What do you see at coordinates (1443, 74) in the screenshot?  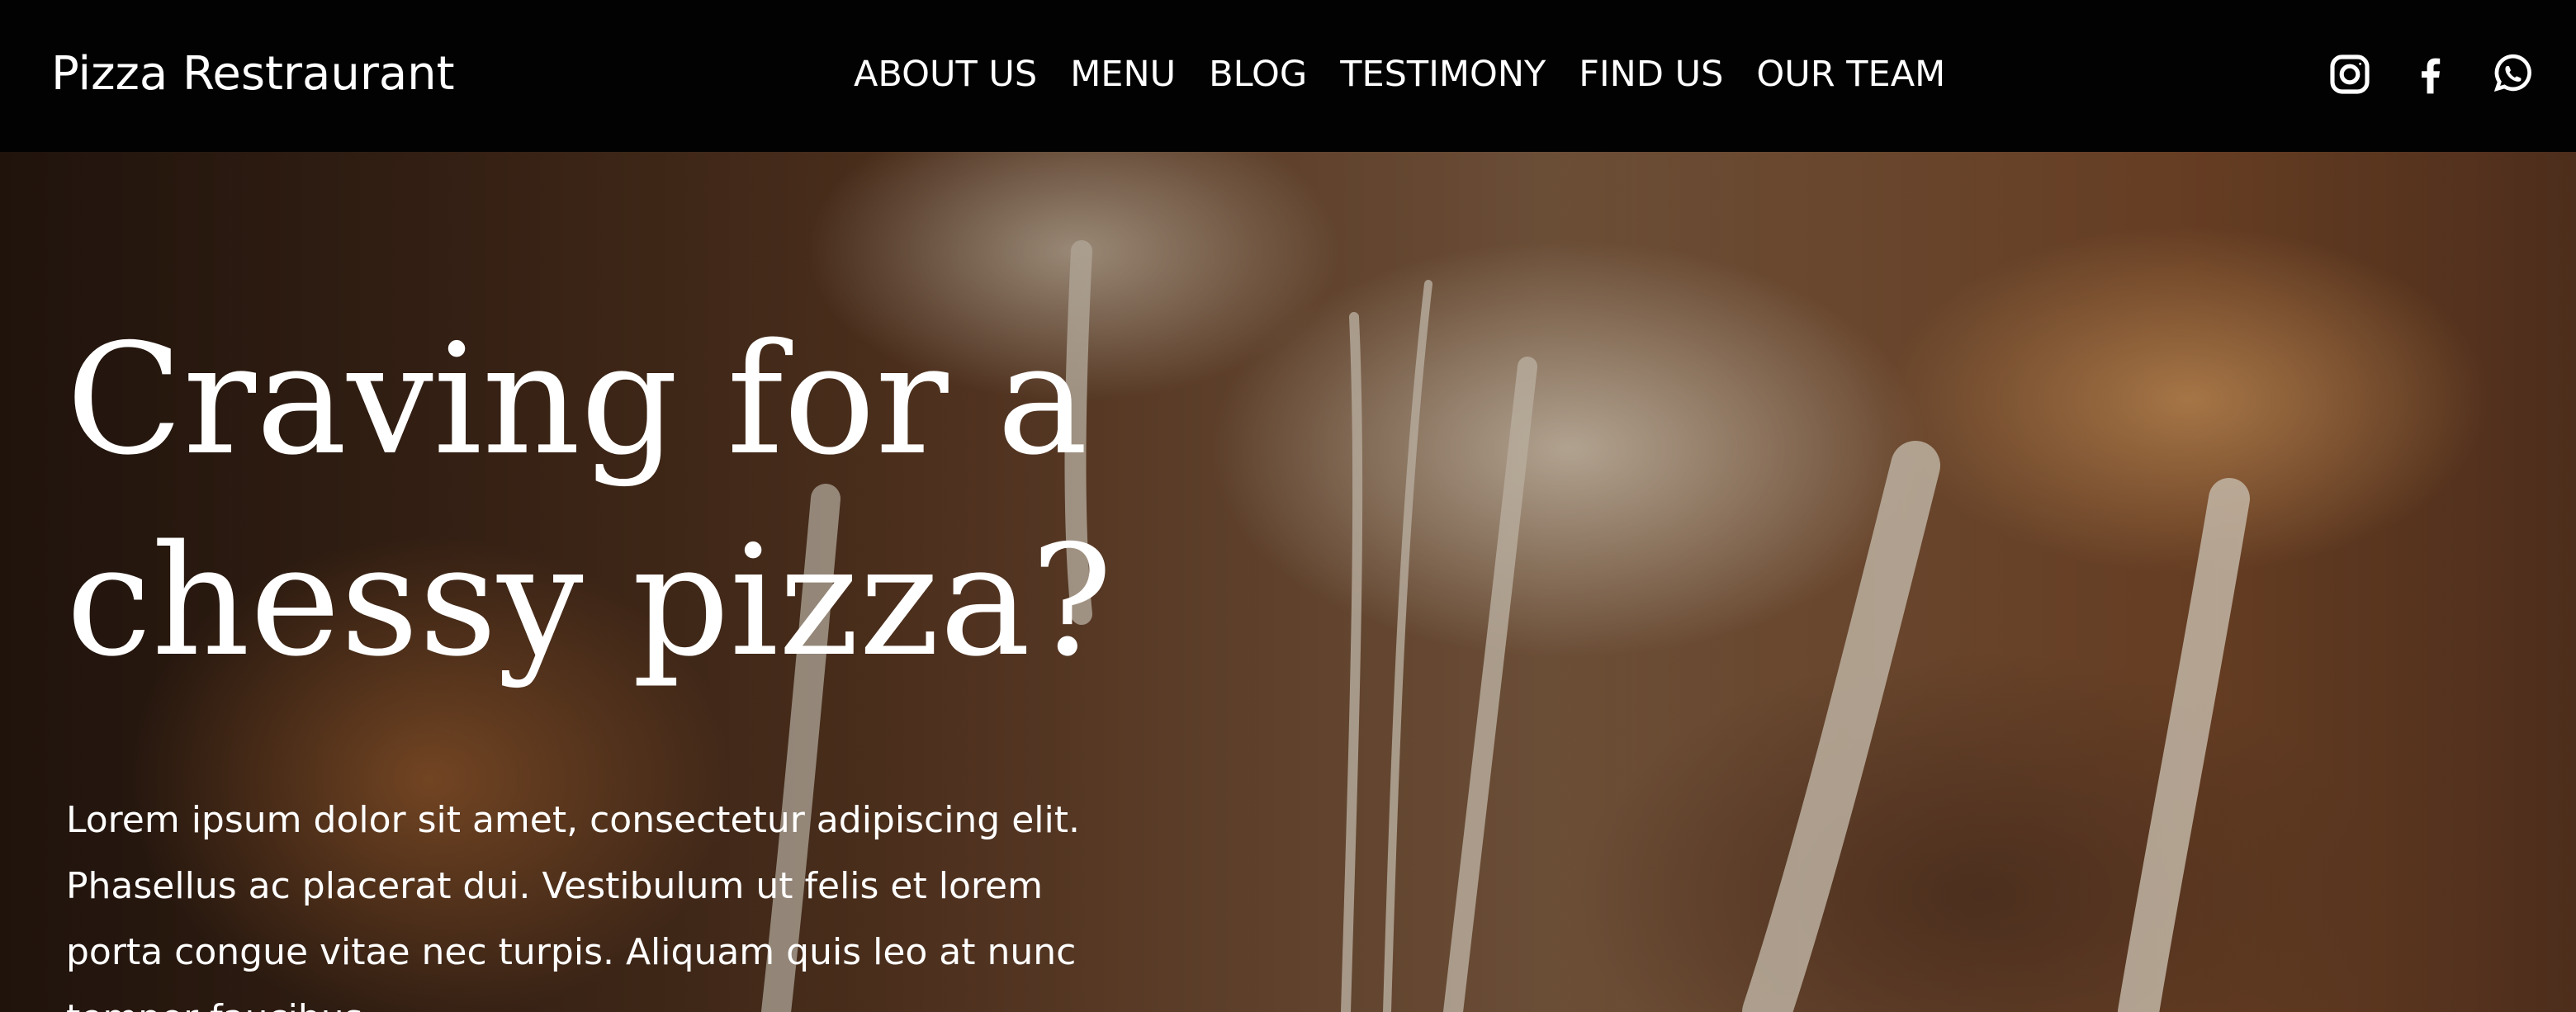 I see `nav-link-testimony: TESTIMONY` at bounding box center [1443, 74].